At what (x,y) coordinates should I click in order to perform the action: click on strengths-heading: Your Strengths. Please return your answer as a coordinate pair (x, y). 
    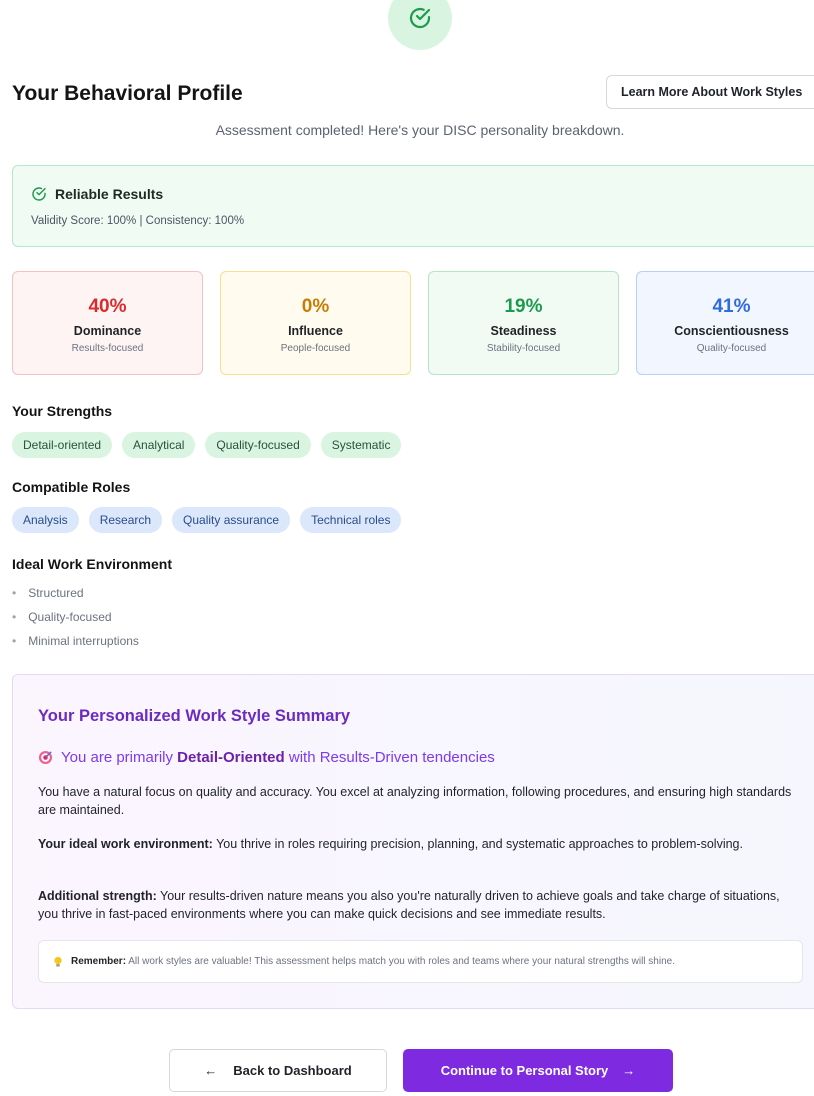
    Looking at the image, I should click on (62, 411).